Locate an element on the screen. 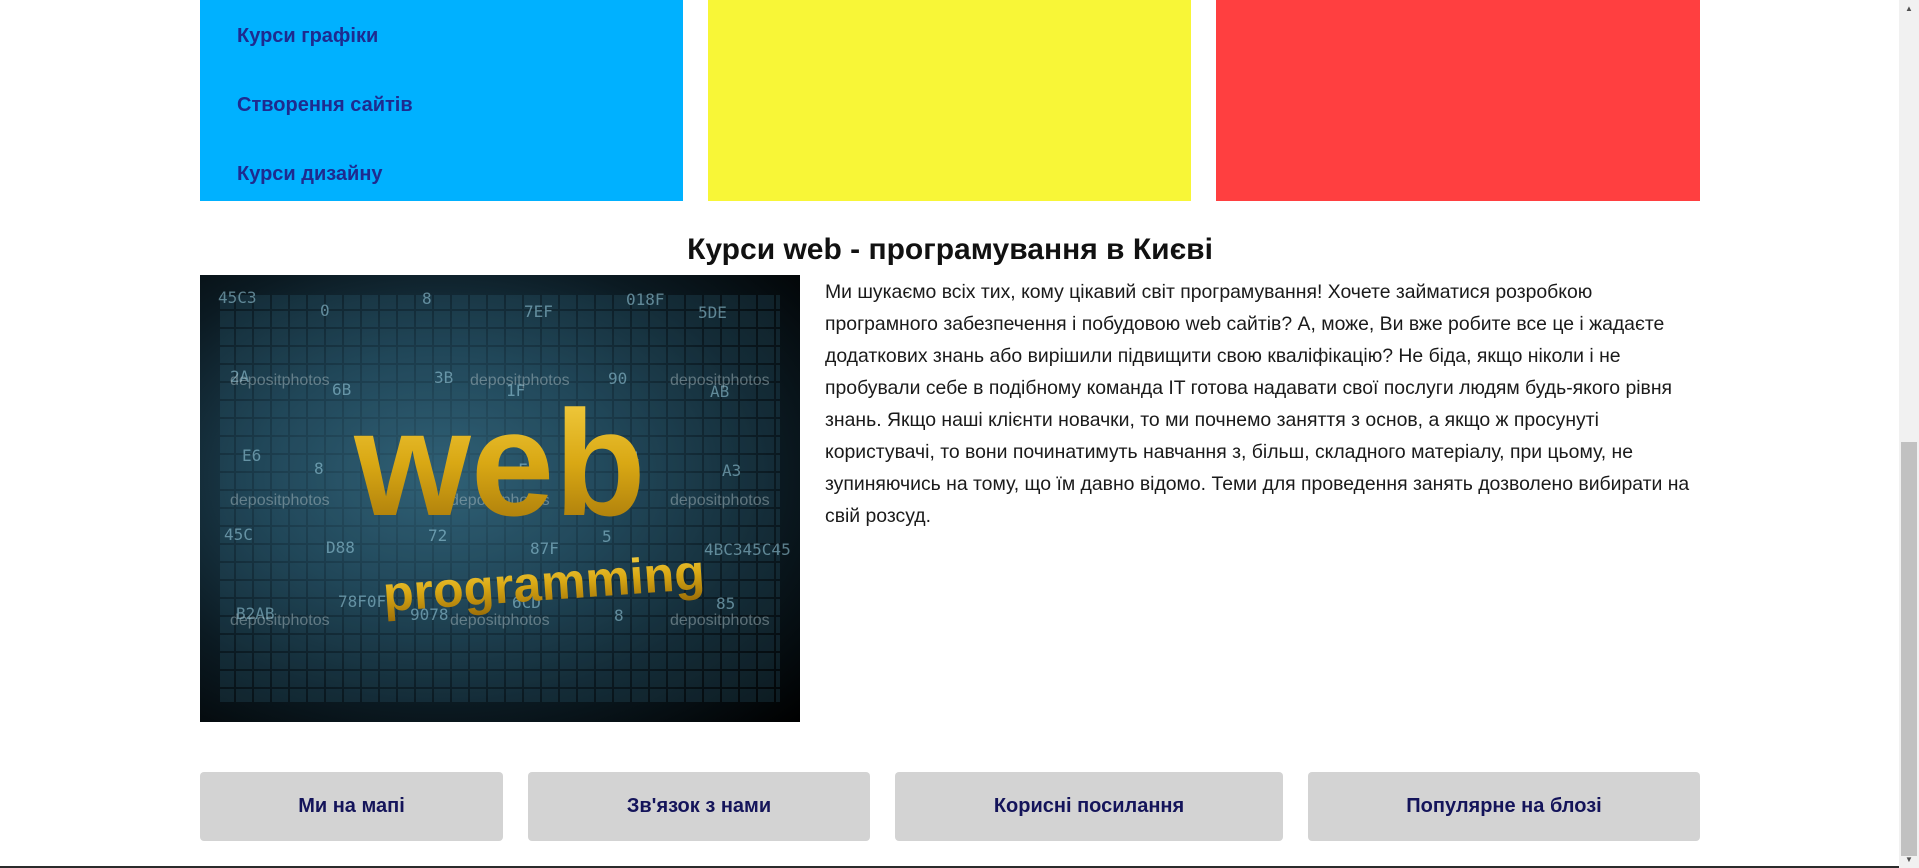 Image resolution: width=1919 pixels, height=868 pixels. useful-links-button: Корисні посилання is located at coordinates (1089, 806).